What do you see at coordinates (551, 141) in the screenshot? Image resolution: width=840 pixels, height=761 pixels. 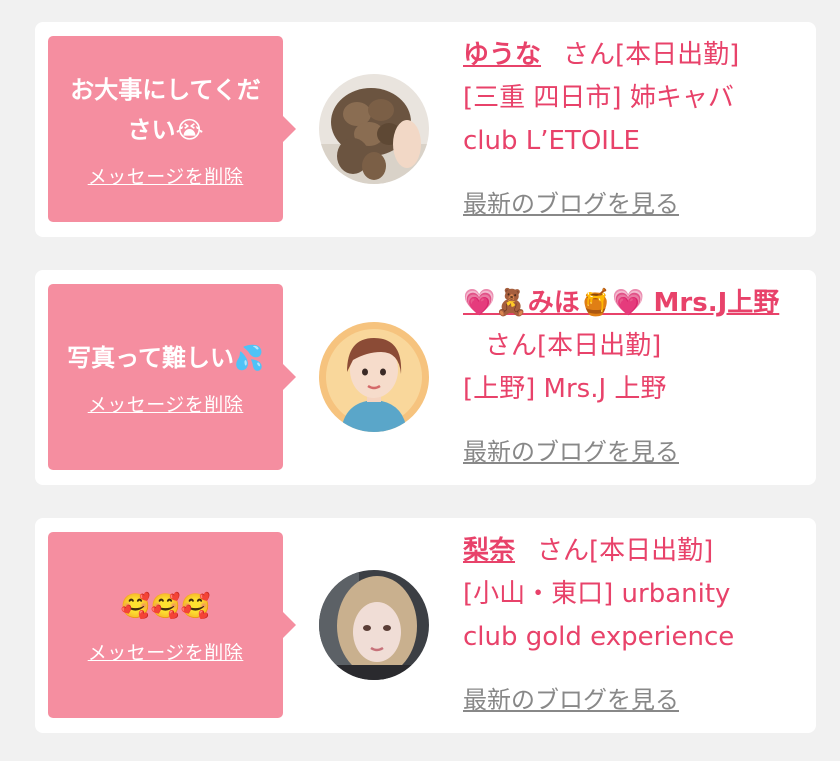 I see `shop-name: club L’ETOILE` at bounding box center [551, 141].